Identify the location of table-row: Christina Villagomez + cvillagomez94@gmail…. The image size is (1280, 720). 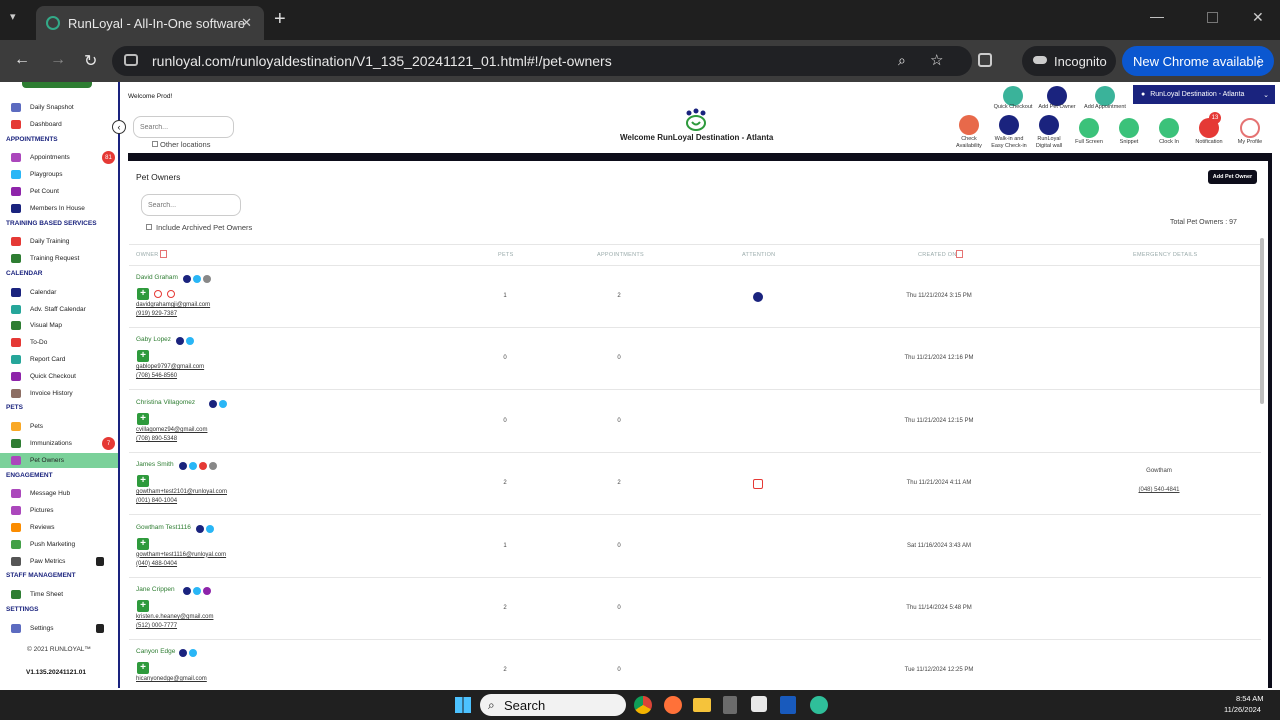
(695, 422).